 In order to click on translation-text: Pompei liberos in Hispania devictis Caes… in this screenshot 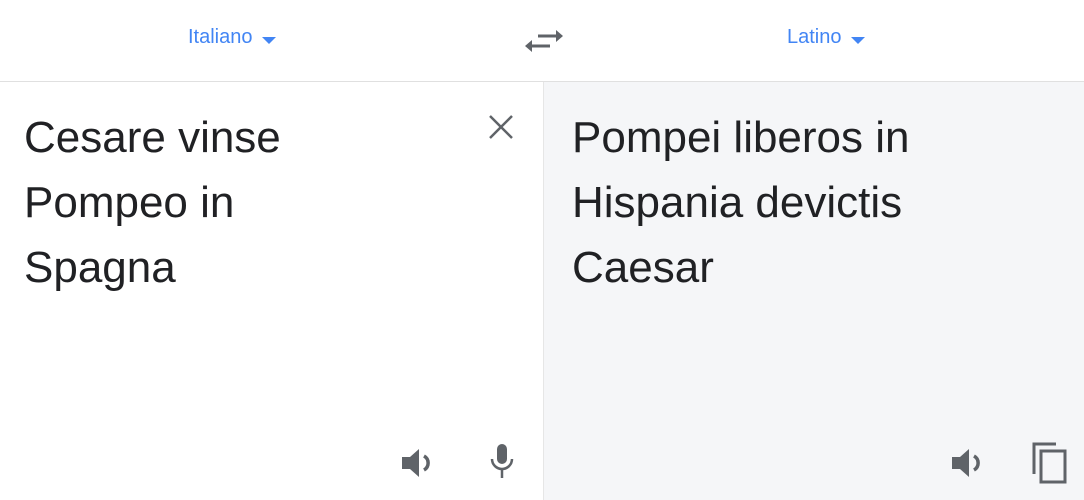, I will do `click(741, 202)`.